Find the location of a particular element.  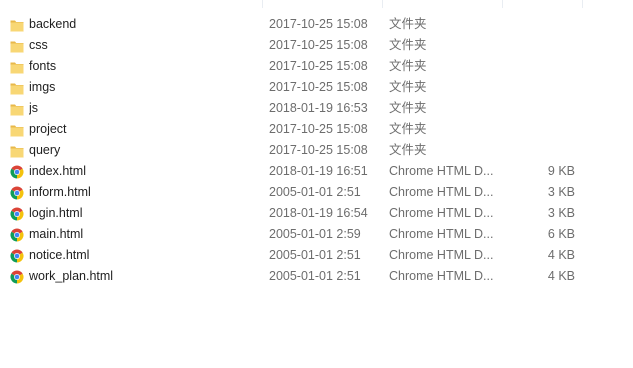

file-row: project 2017-10-25 15:08 文件夹 is located at coordinates (300, 129).